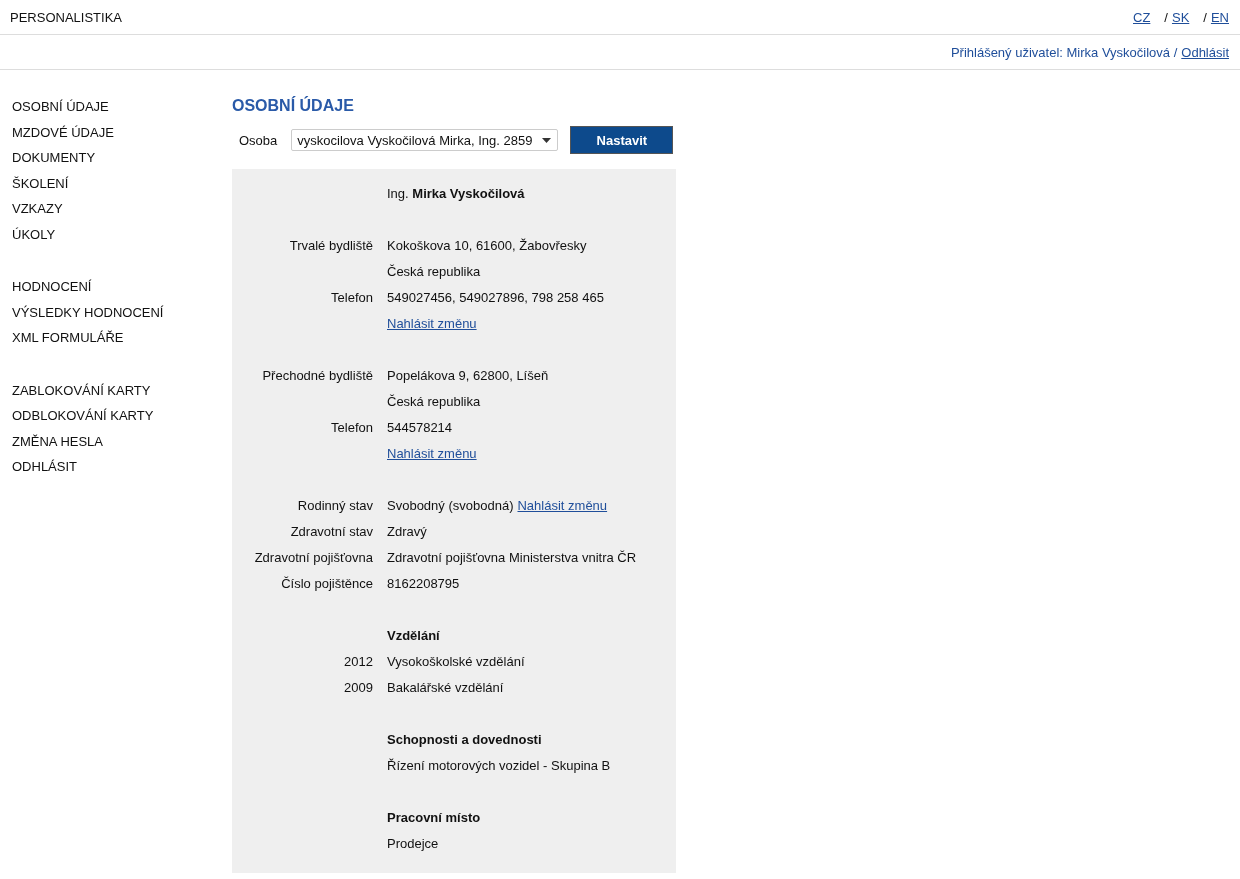 This screenshot has width=1240, height=879. I want to click on field-label: 2012, so click(358, 661).